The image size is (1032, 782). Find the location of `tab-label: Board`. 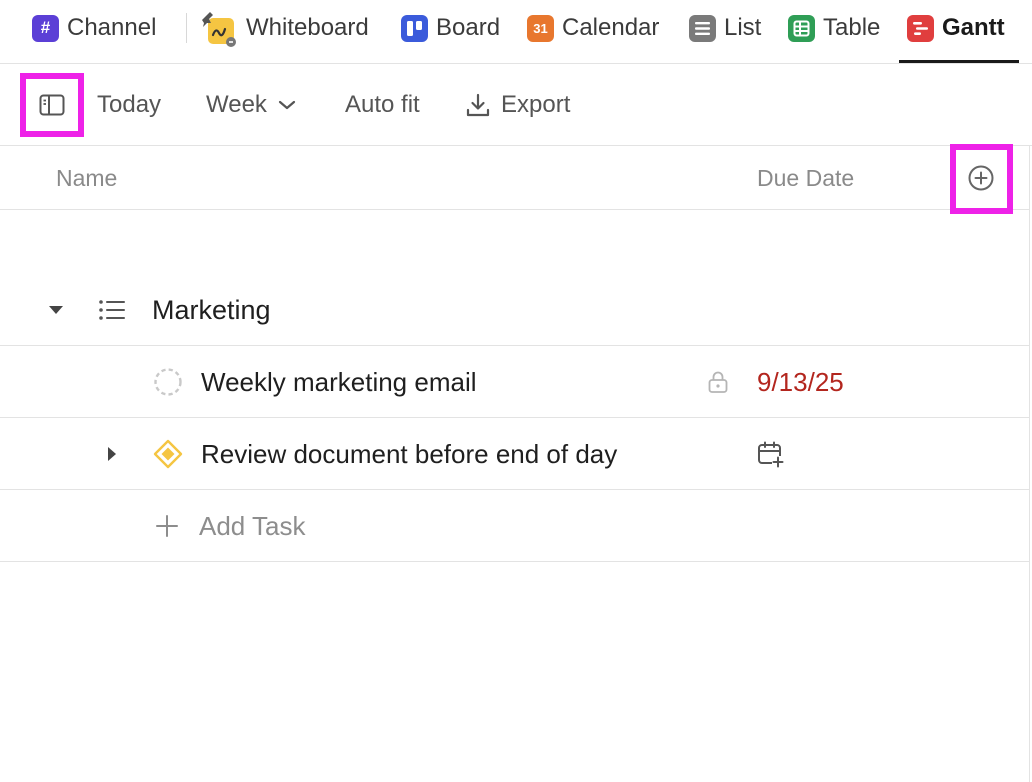

tab-label: Board is located at coordinates (468, 27).